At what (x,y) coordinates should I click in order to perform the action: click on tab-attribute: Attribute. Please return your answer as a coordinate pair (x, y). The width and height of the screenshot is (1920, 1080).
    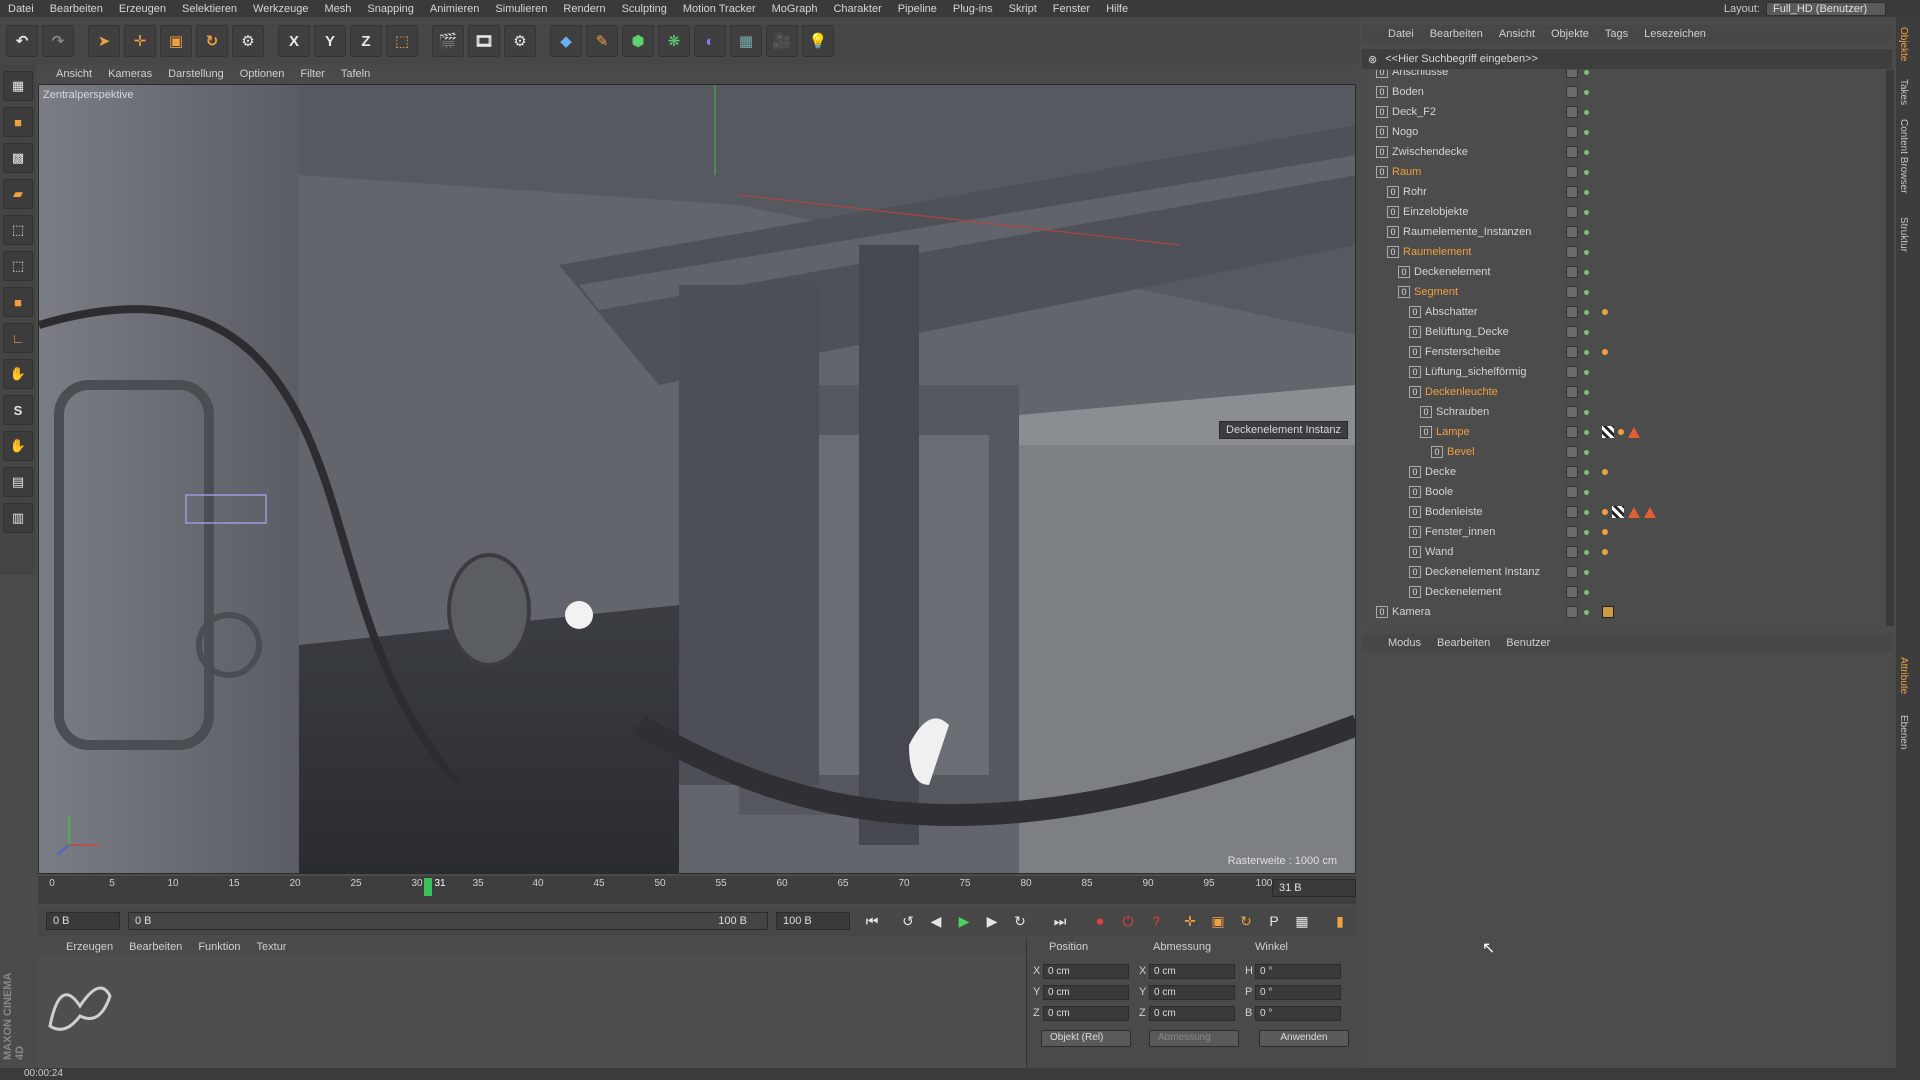
    Looking at the image, I should click on (1903, 675).